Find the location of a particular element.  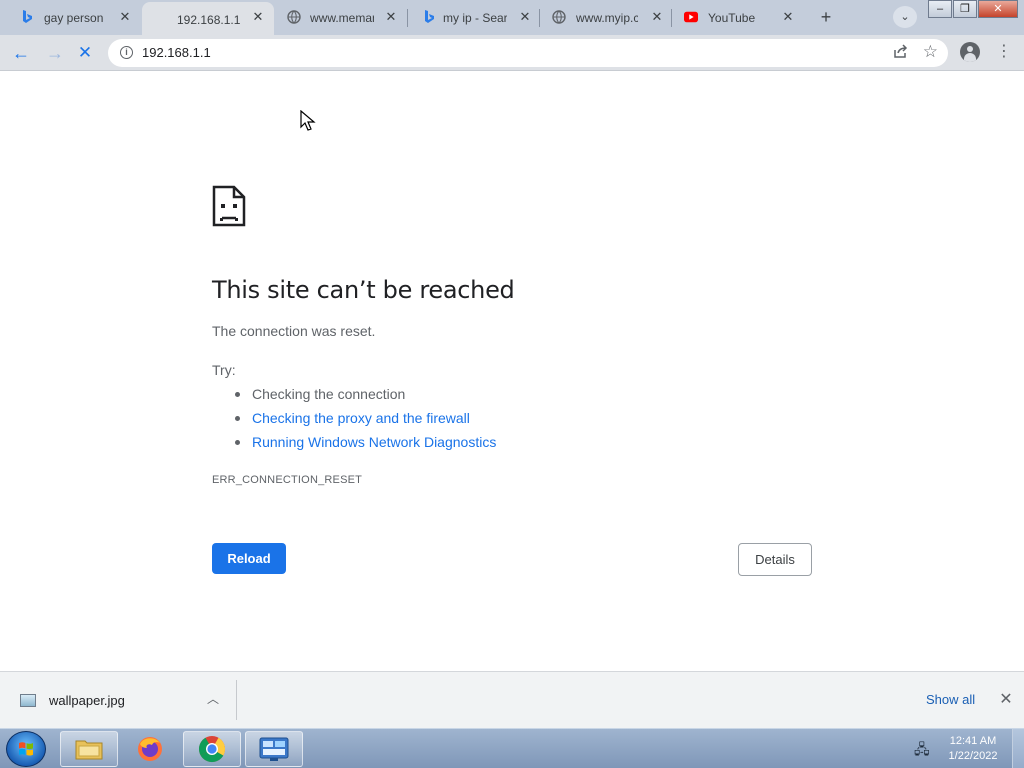

browser-toolbar: ← → ✕ i 192.168.1.1 ☆ ⋮ is located at coordinates (512, 53).